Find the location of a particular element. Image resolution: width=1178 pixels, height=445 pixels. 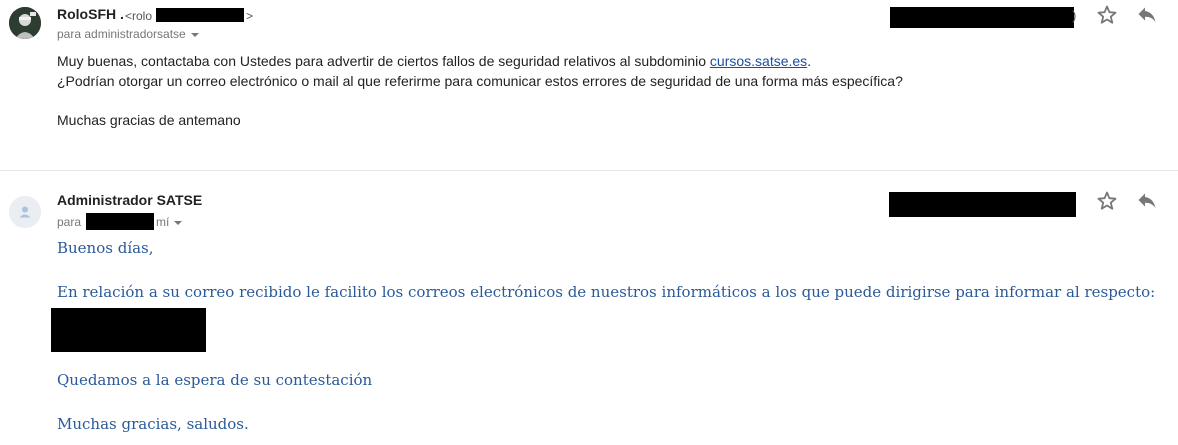

avatar-image is located at coordinates (25, 23).